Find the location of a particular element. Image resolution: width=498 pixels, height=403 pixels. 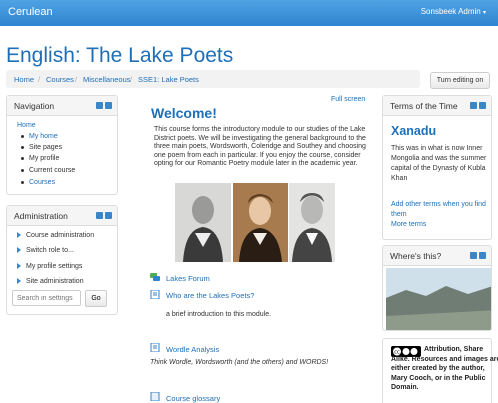

nav-label: Current course is located at coordinates (52, 170).